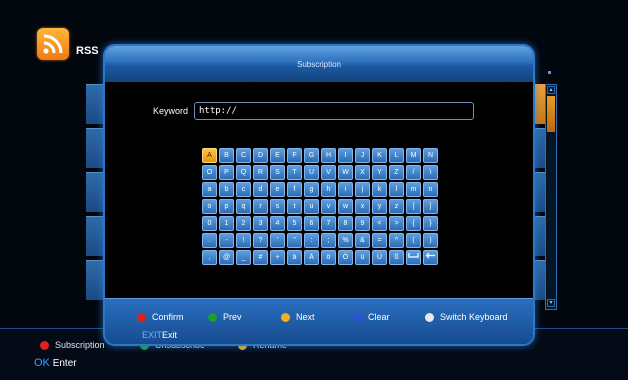 Image resolution: width=628 pixels, height=380 pixels. Describe the element at coordinates (328, 189) in the screenshot. I see `keyboard-key: h` at that location.